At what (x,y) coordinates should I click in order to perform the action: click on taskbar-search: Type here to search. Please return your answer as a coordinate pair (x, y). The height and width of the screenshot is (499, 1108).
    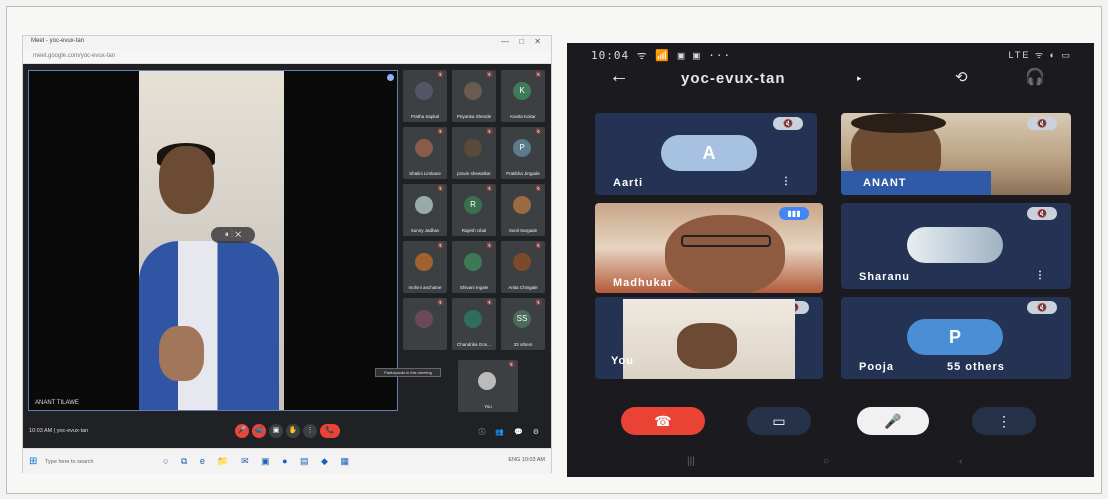
    Looking at the image, I should click on (100, 462).